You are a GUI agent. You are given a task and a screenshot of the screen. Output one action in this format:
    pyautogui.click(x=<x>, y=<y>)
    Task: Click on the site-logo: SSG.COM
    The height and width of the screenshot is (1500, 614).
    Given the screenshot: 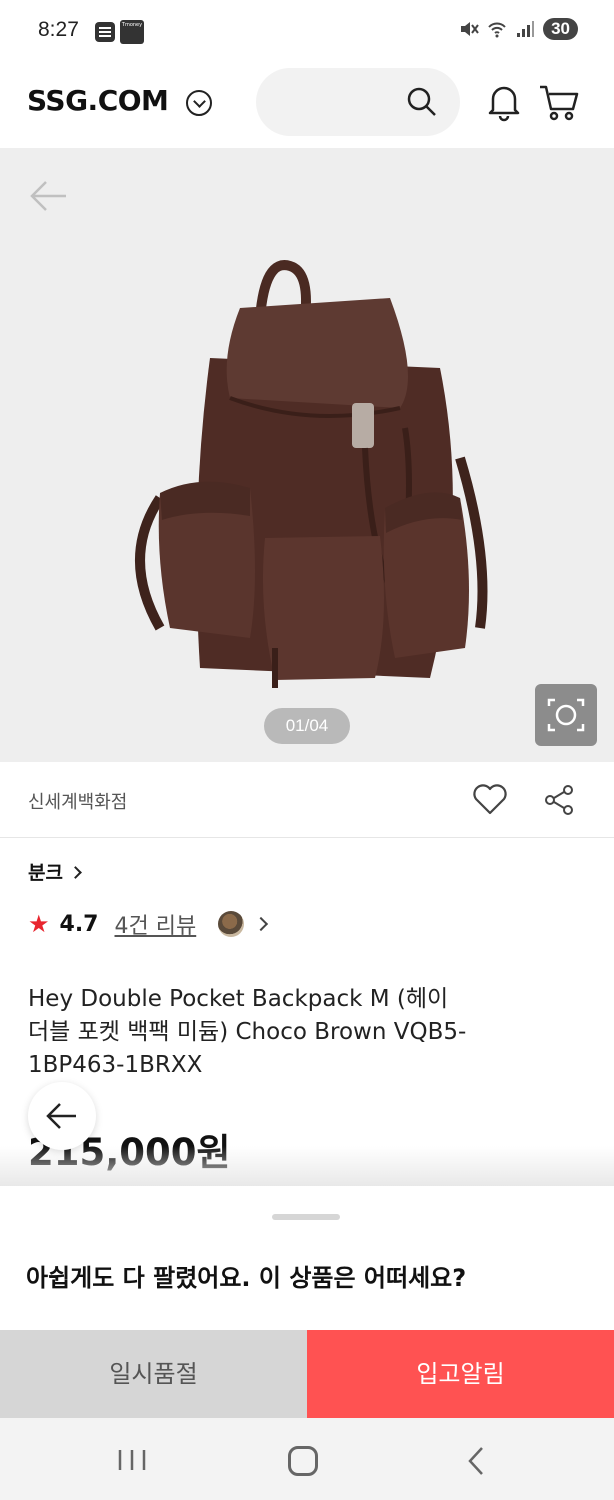 What is the action you would take?
    pyautogui.click(x=98, y=100)
    